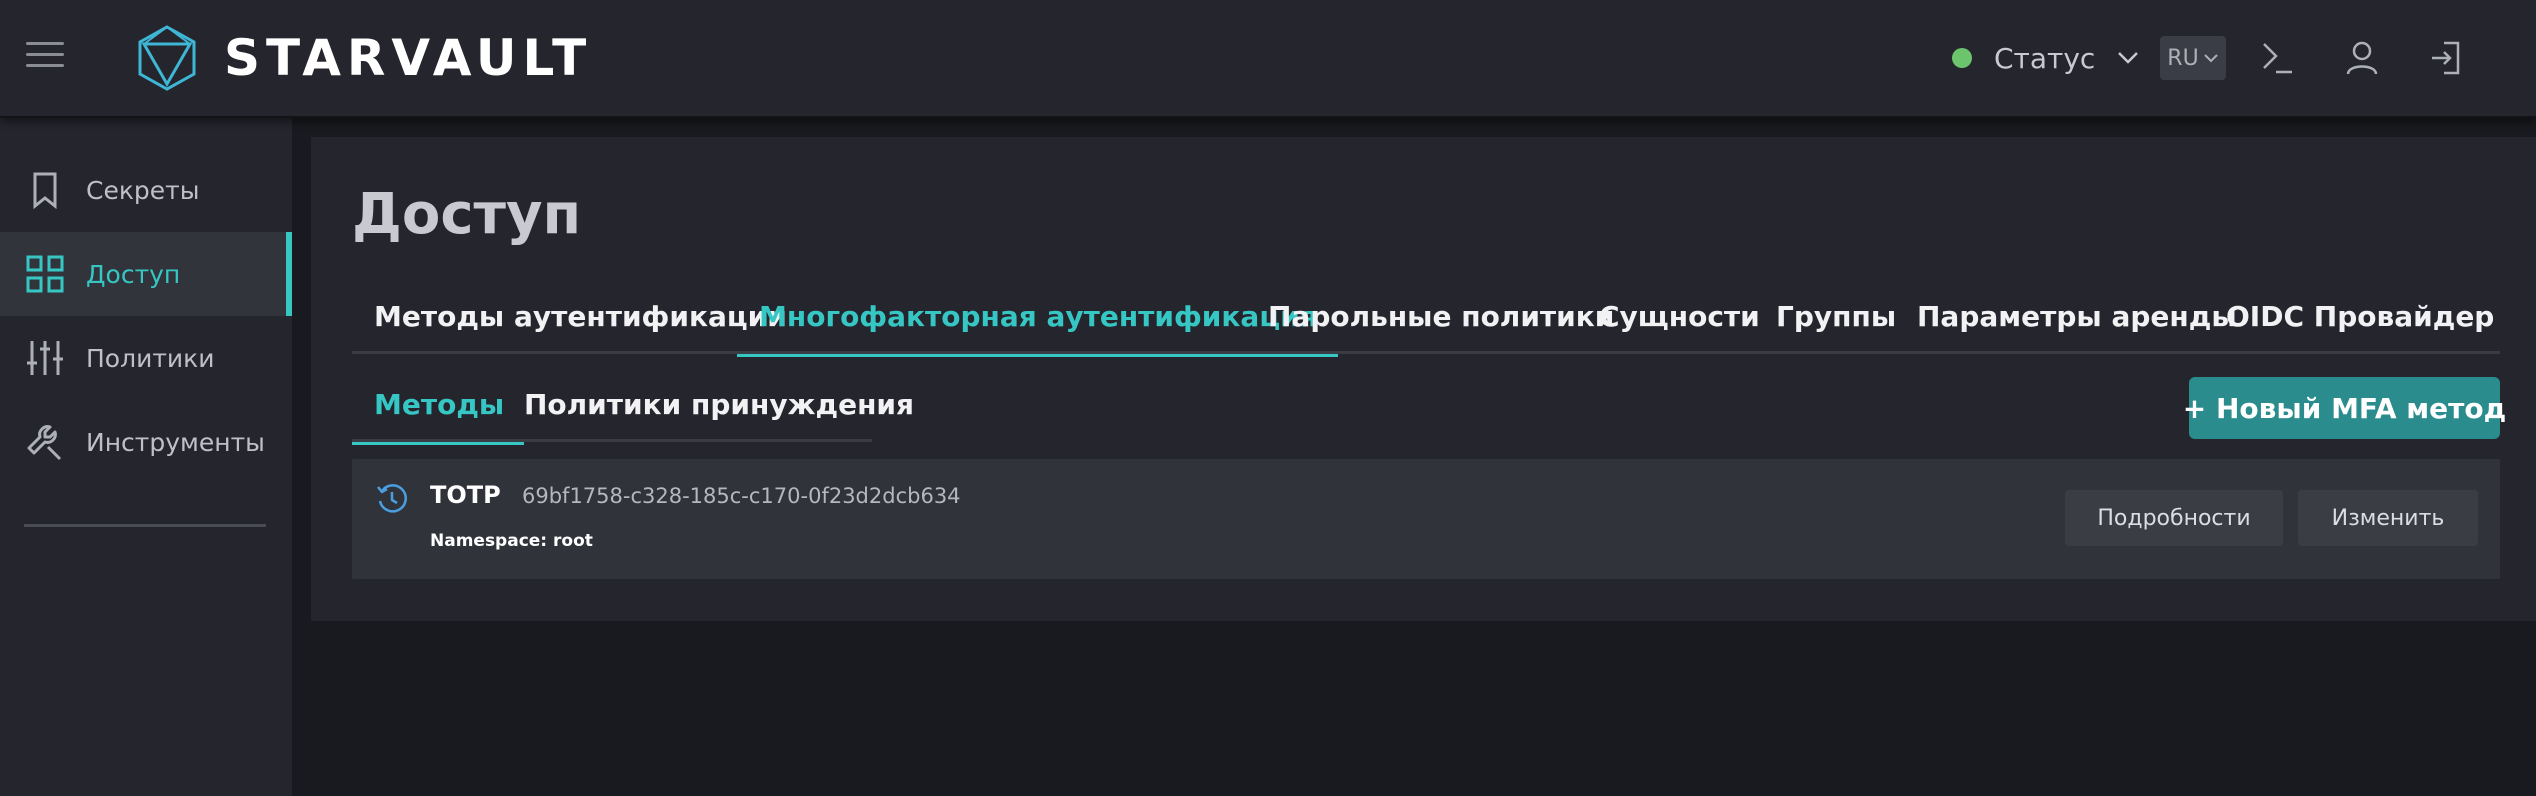 This screenshot has width=2536, height=796. Describe the element at coordinates (2278, 58) in the screenshot. I see `terminal-icon` at that location.